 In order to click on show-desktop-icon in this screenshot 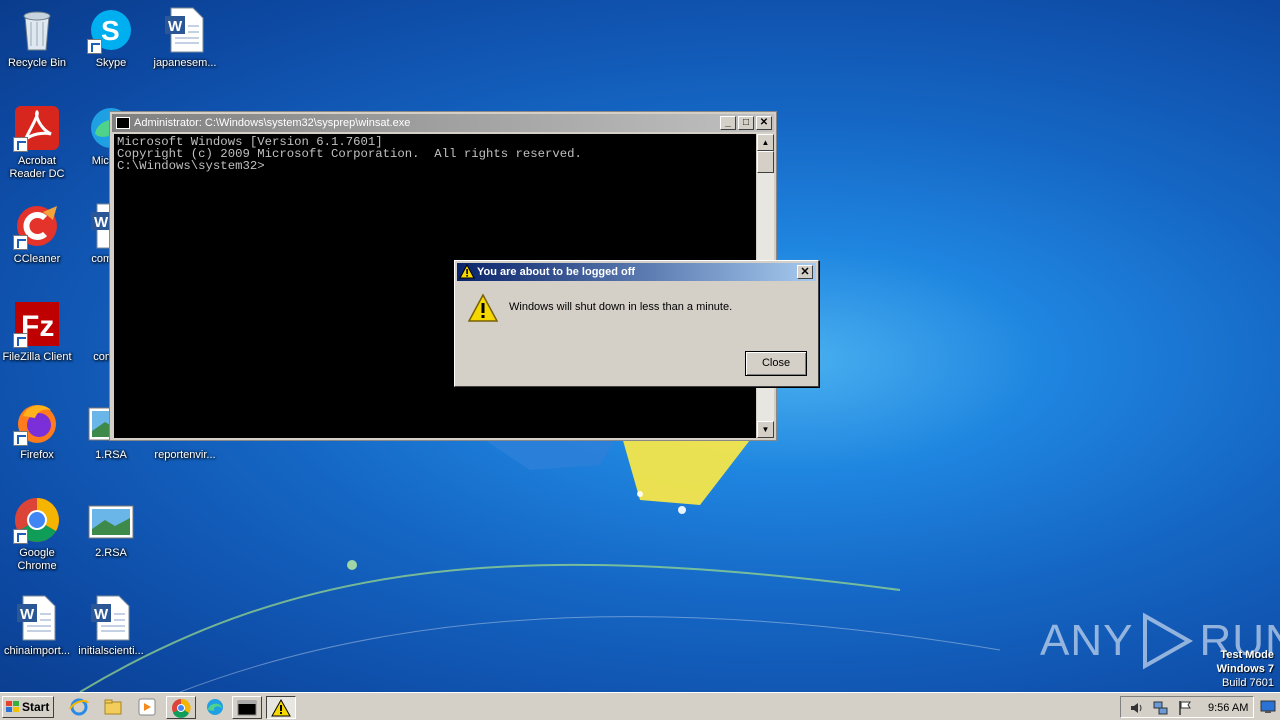, I will do `click(1268, 706)`.